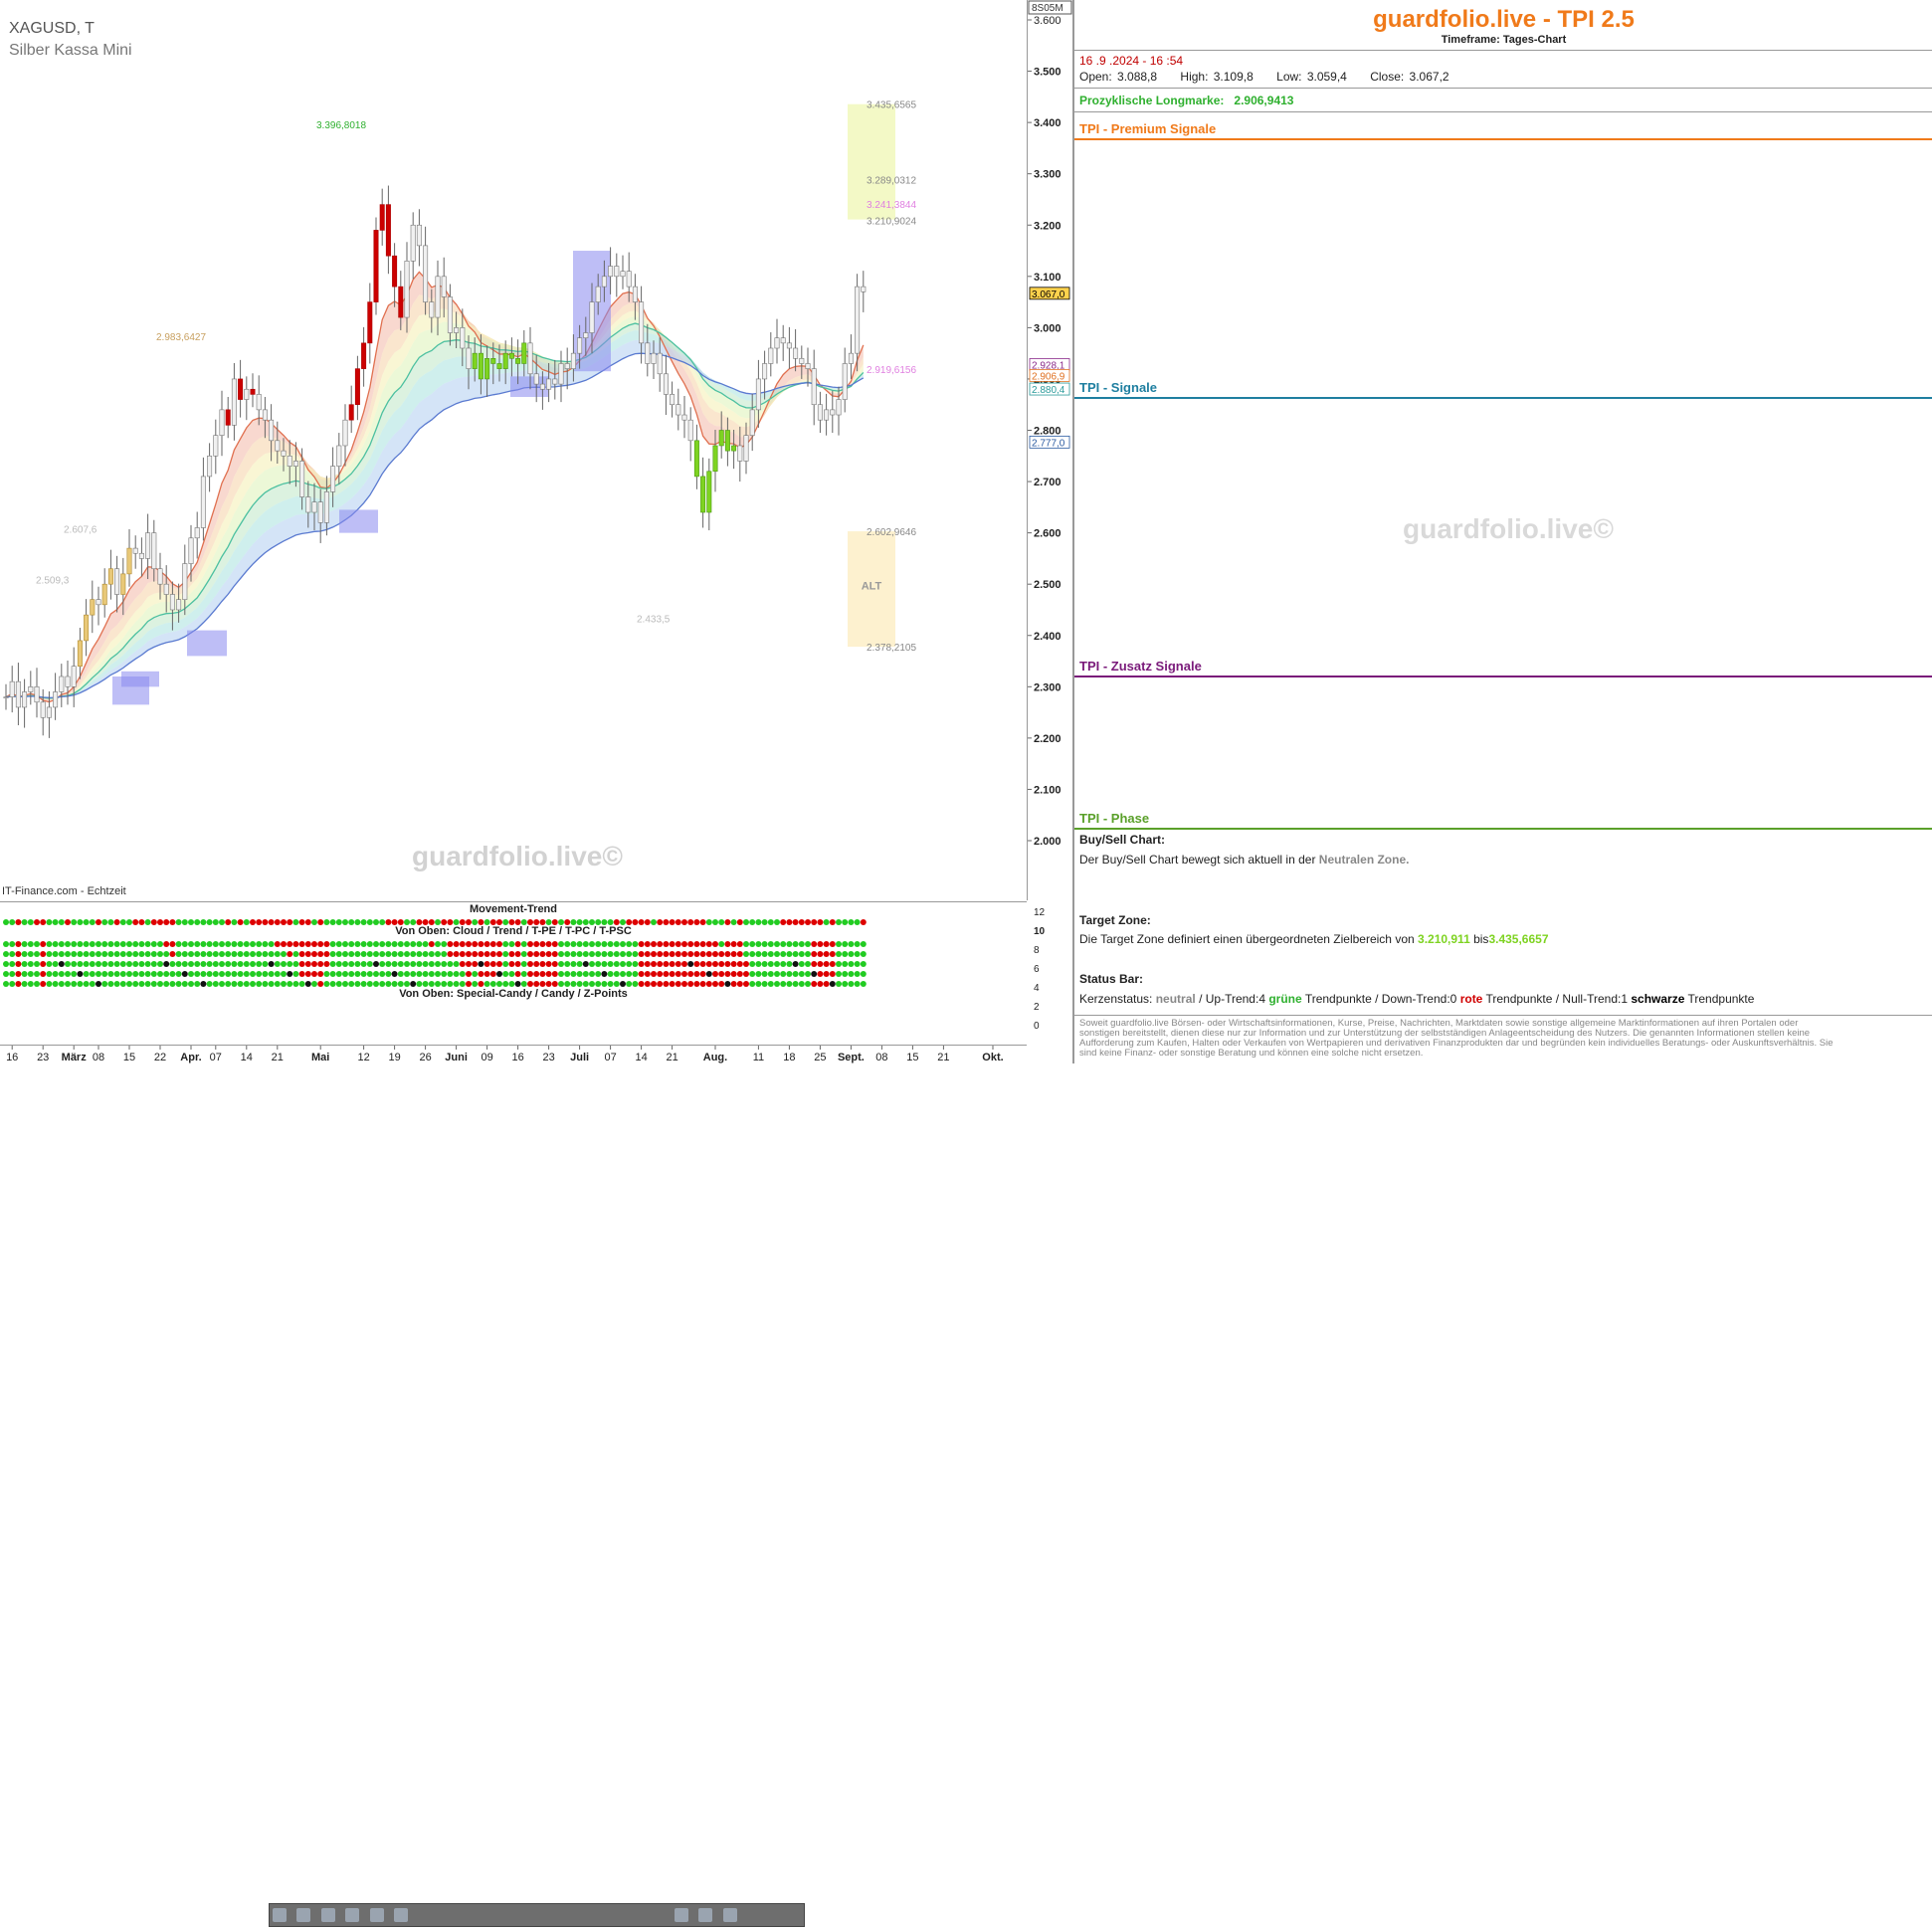 This screenshot has width=1932, height=1931. What do you see at coordinates (681, 1915) in the screenshot?
I see `zoom-fit-icon` at bounding box center [681, 1915].